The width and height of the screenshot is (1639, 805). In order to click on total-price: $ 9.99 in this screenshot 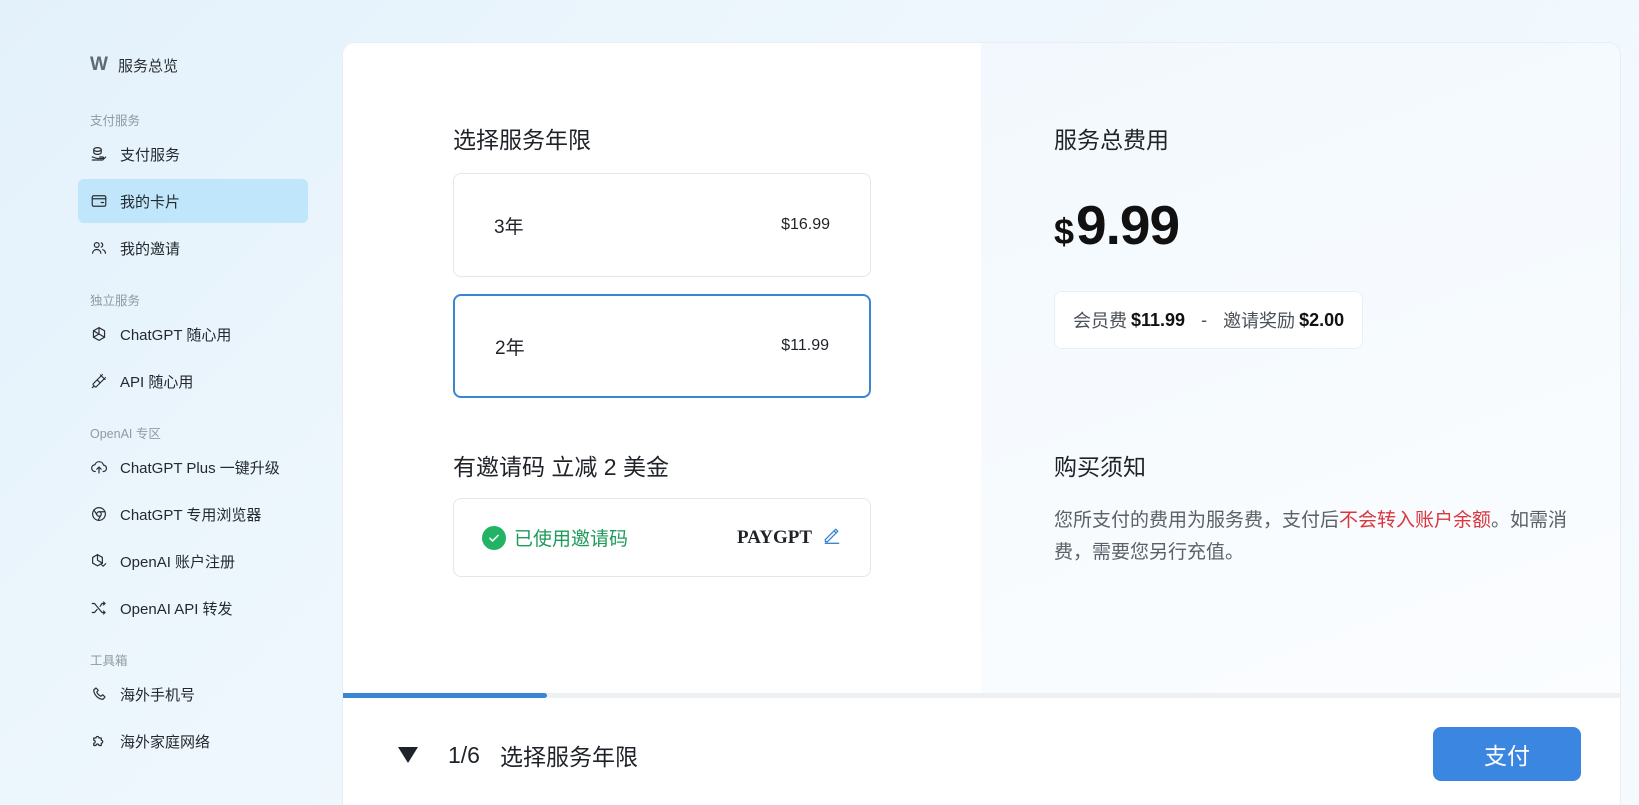, I will do `click(1117, 225)`.